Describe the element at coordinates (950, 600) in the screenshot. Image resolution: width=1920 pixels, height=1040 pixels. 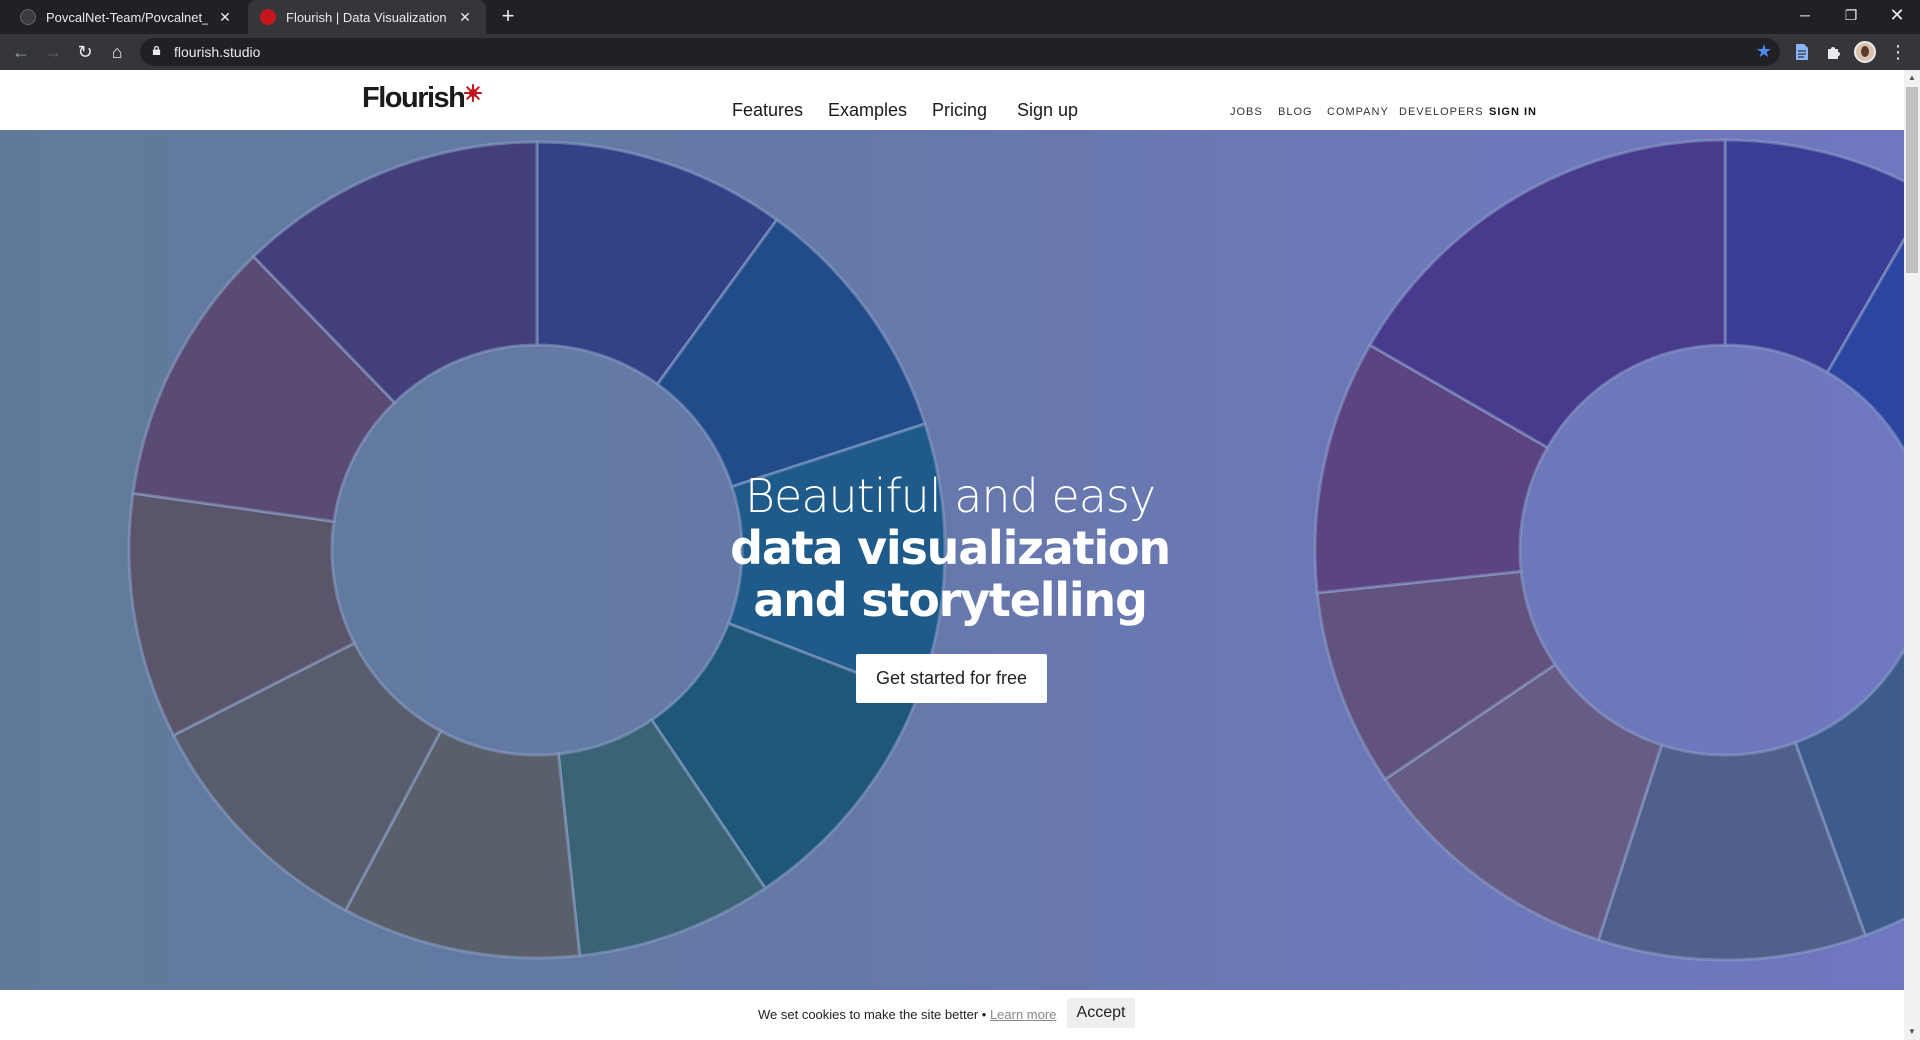
I see `hero-line-3: and storytelling` at that location.